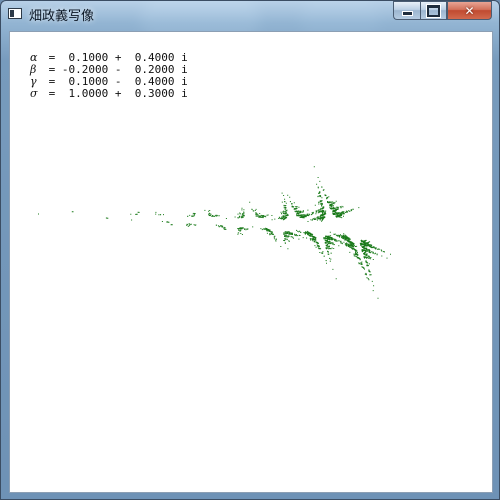  I want to click on minimize-button, so click(406, 10).